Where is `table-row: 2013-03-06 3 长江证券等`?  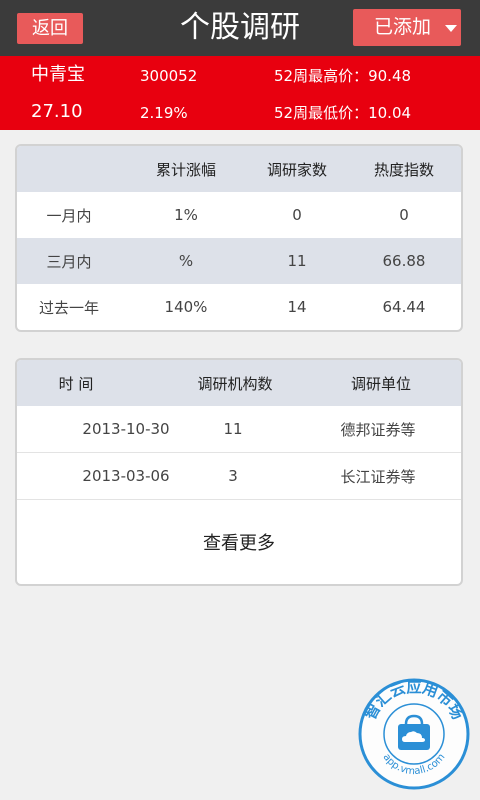 table-row: 2013-03-06 3 长江证券等 is located at coordinates (239, 476).